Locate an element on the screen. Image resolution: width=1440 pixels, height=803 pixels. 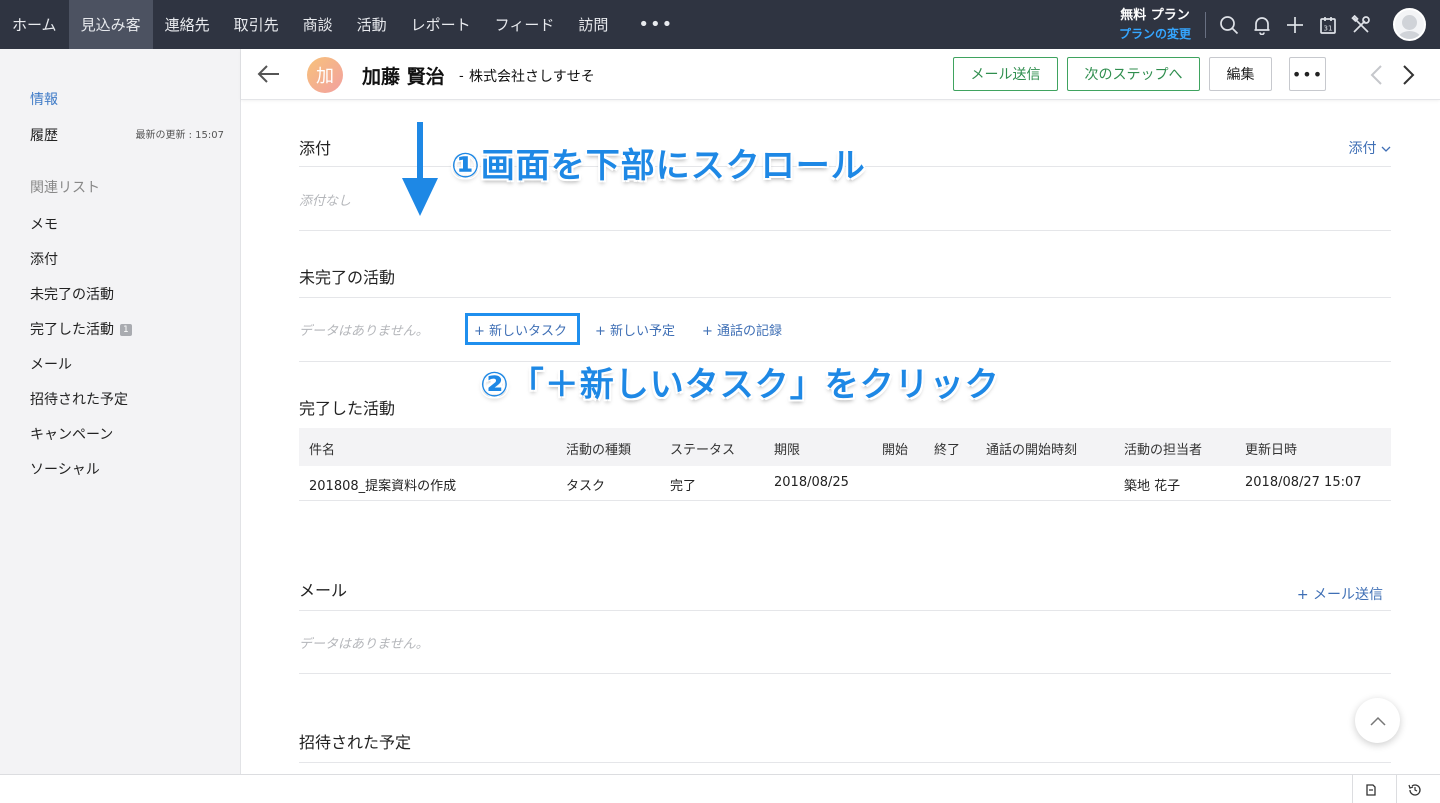
back-arrow-icon is located at coordinates (269, 74).